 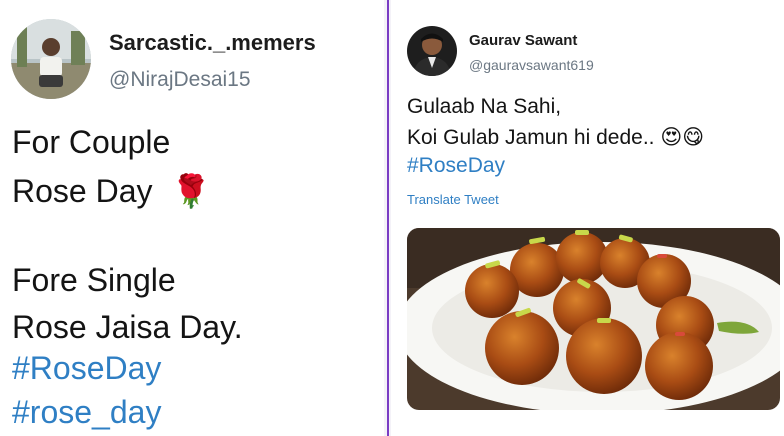 I want to click on tweet-text-line-2: Koi Gulab Jamun hi dede.. 😍😋, so click(x=555, y=137).